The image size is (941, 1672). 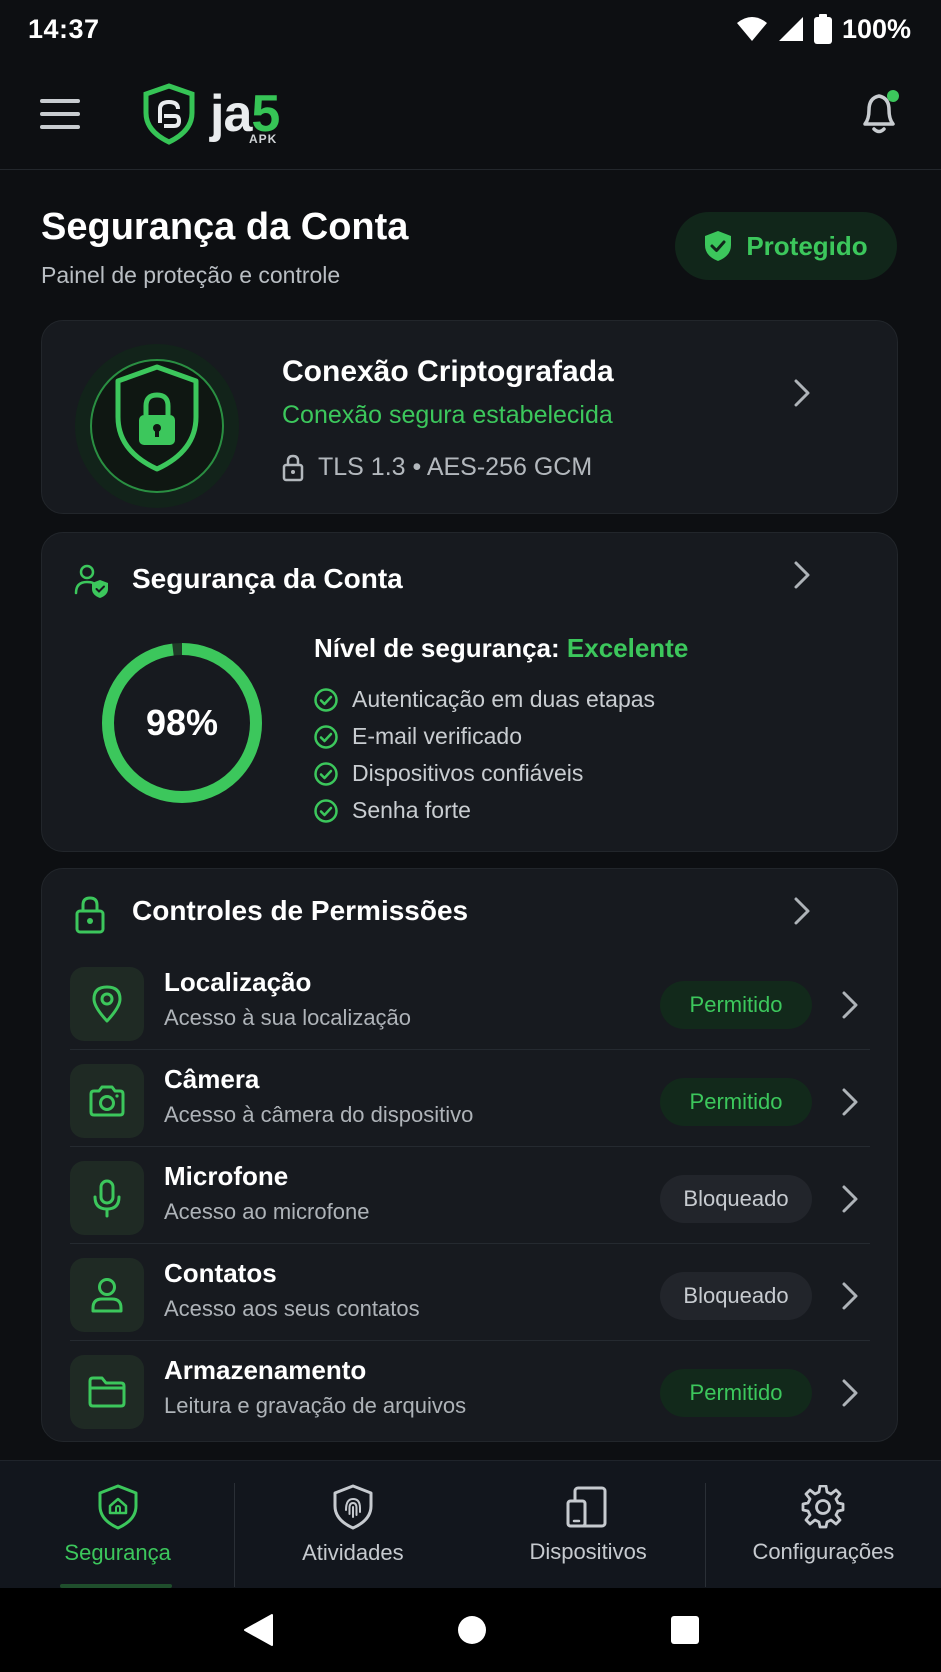 I want to click on logo-apk: APK, so click(x=263, y=138).